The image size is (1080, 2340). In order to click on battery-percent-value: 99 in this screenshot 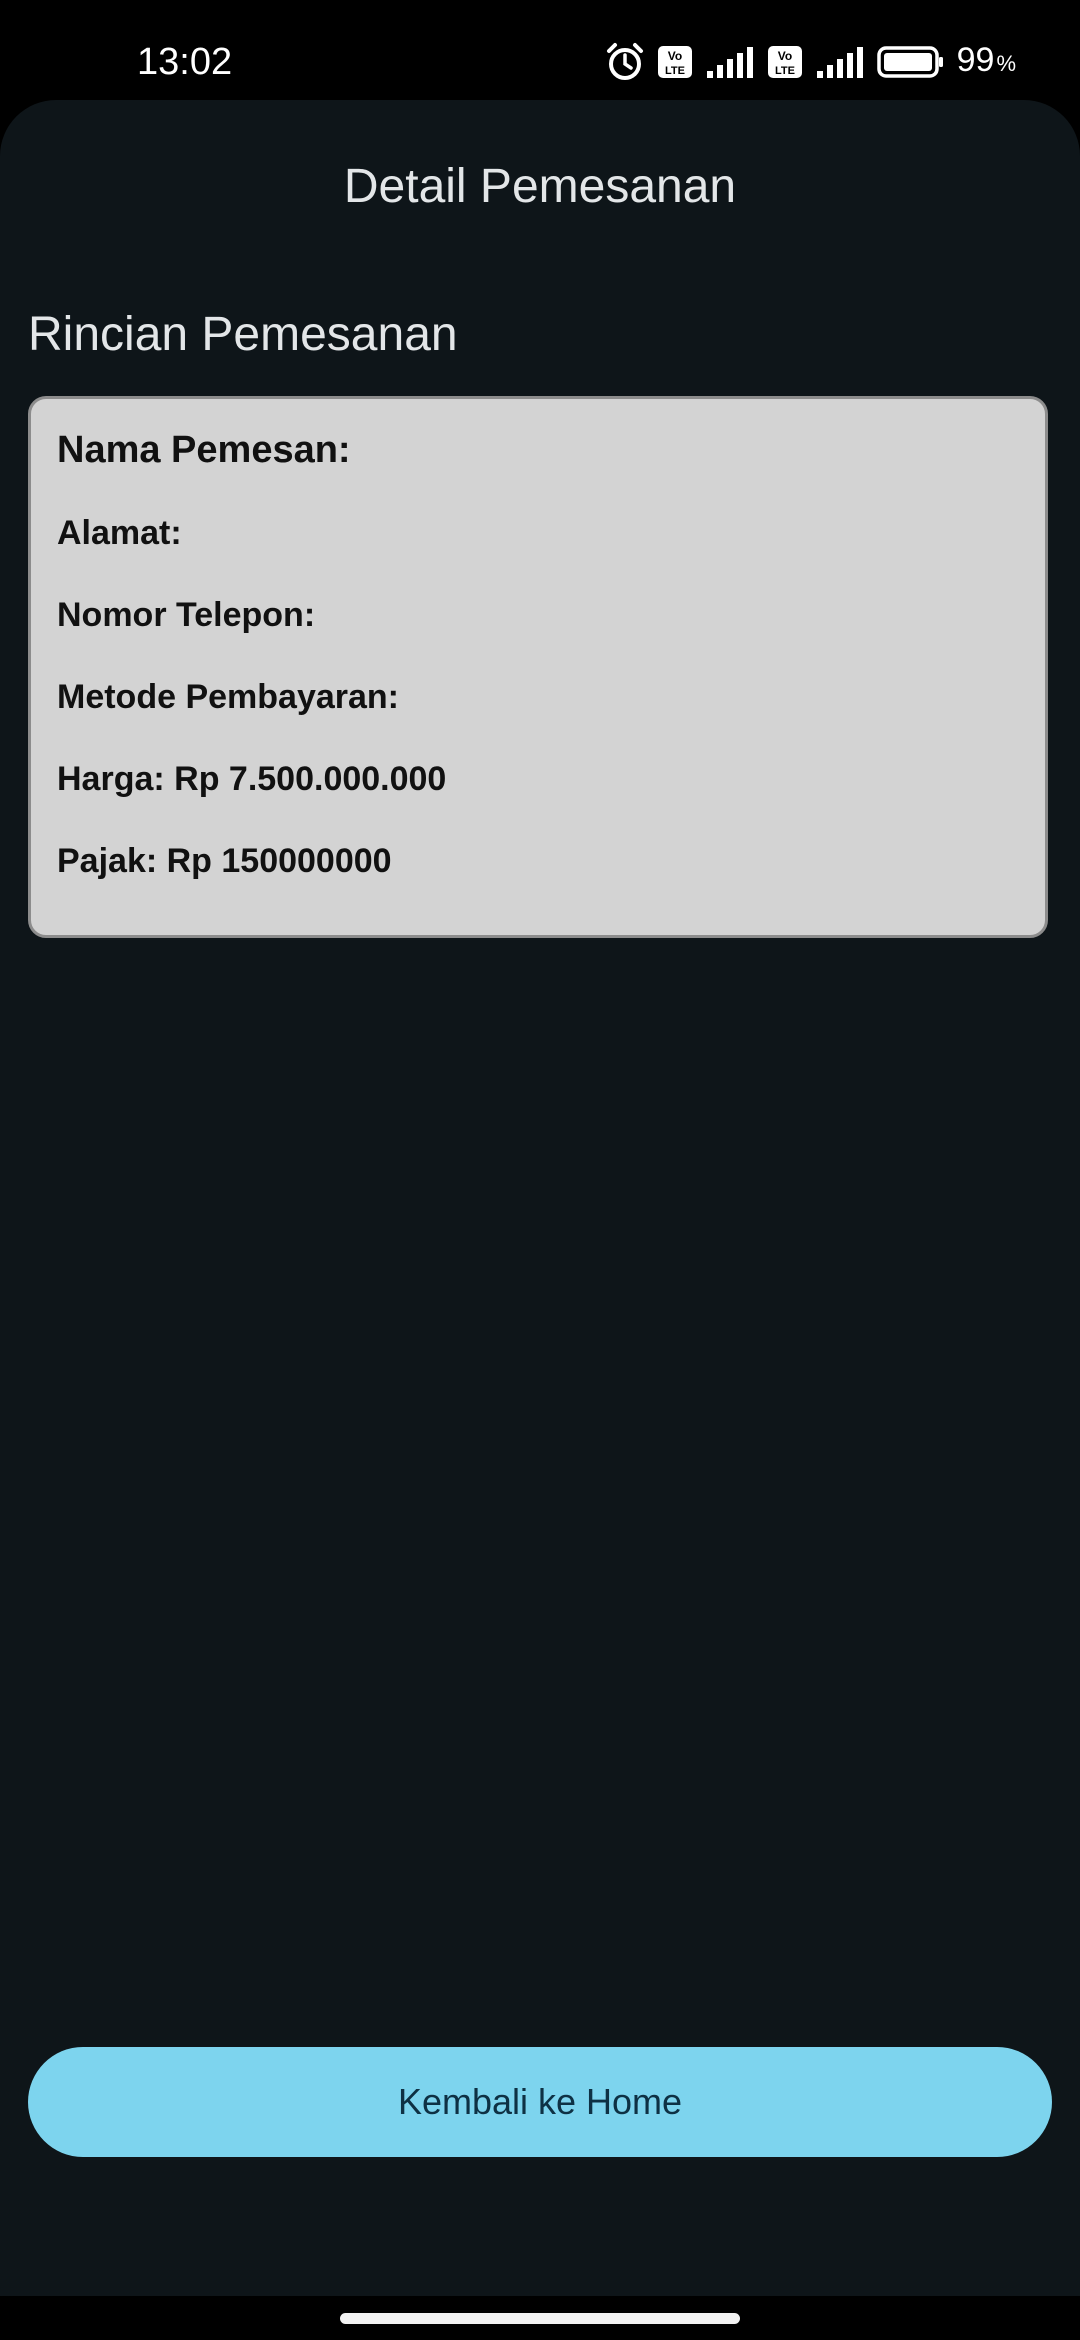, I will do `click(975, 60)`.